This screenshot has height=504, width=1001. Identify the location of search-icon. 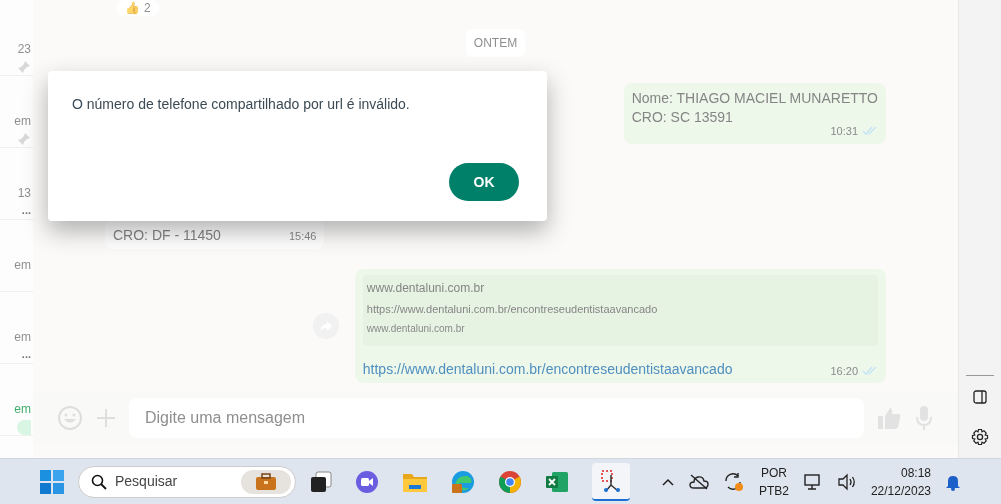
(99, 481).